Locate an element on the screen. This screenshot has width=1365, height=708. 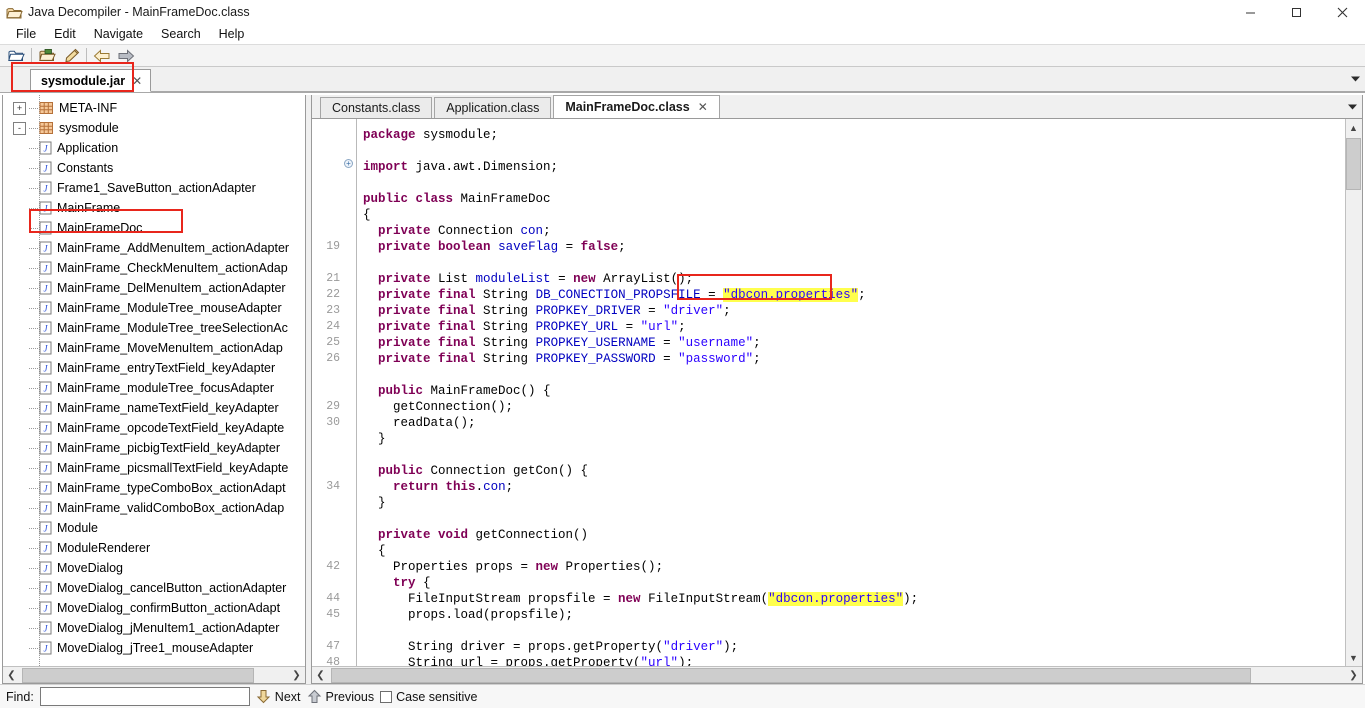
menu-navigate: Navigate is located at coordinates (118, 34).